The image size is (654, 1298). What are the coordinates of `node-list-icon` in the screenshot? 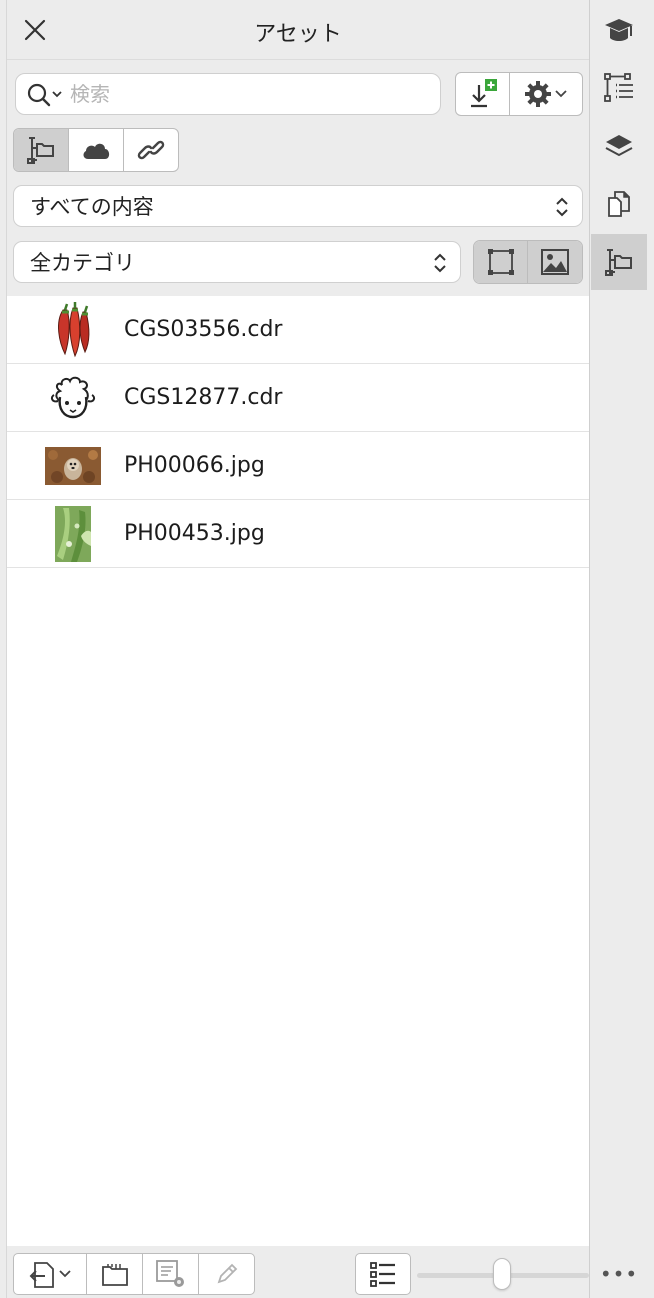 It's located at (618, 87).